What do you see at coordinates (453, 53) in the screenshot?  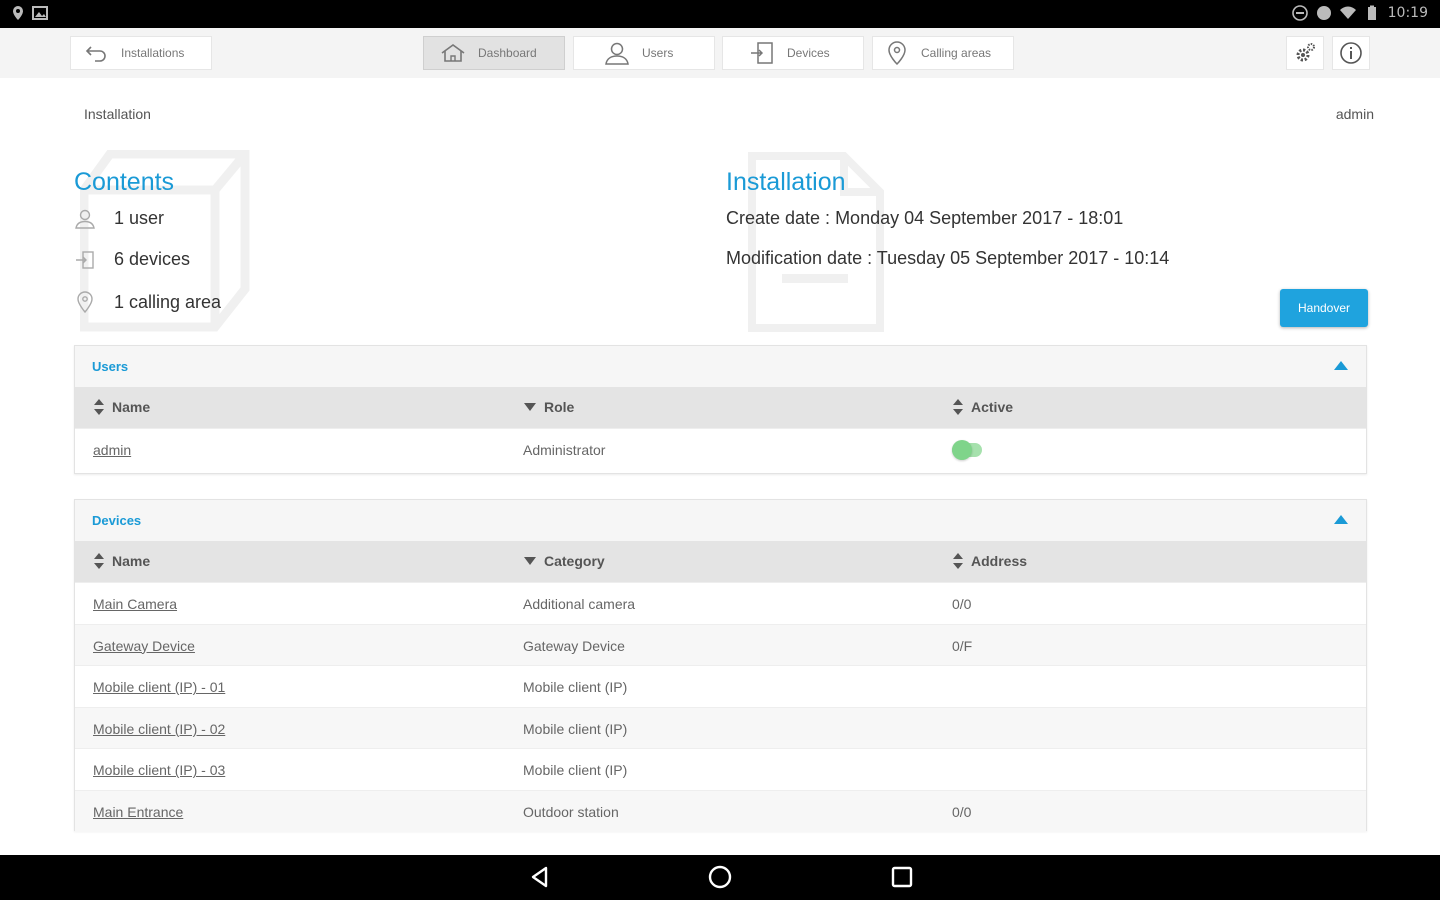 I see `home-icon` at bounding box center [453, 53].